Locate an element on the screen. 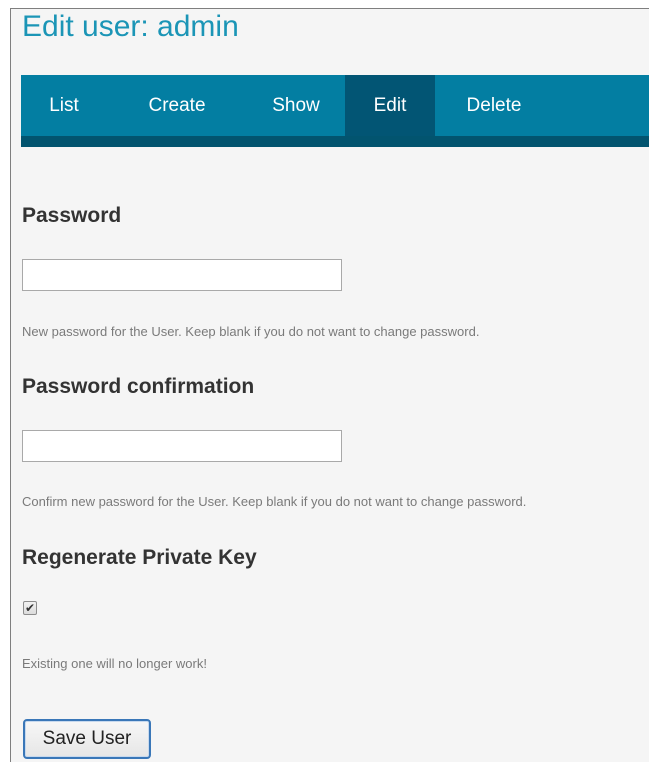 The height and width of the screenshot is (762, 649). regenerate-key-checkbox: ✔ is located at coordinates (30, 608).